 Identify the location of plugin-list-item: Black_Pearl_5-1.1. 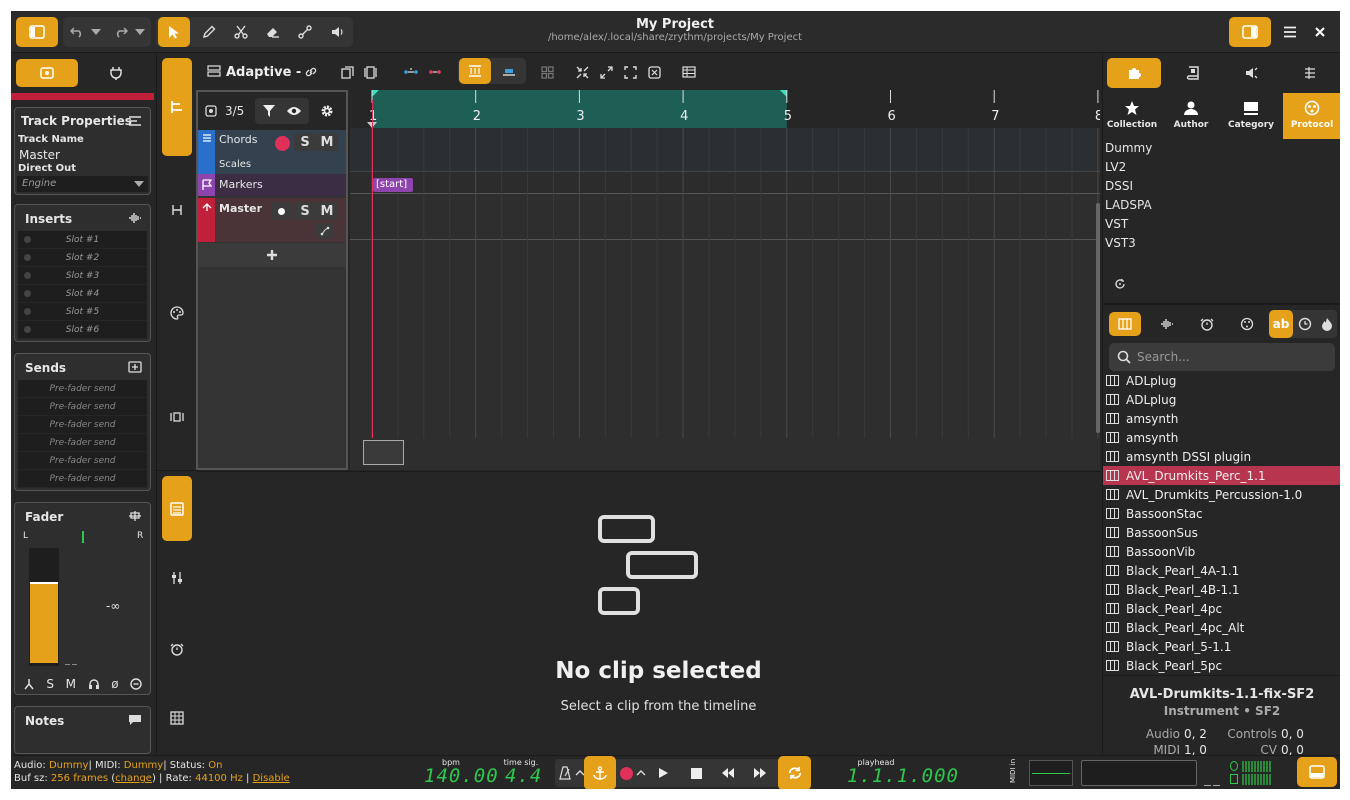
(1221, 646).